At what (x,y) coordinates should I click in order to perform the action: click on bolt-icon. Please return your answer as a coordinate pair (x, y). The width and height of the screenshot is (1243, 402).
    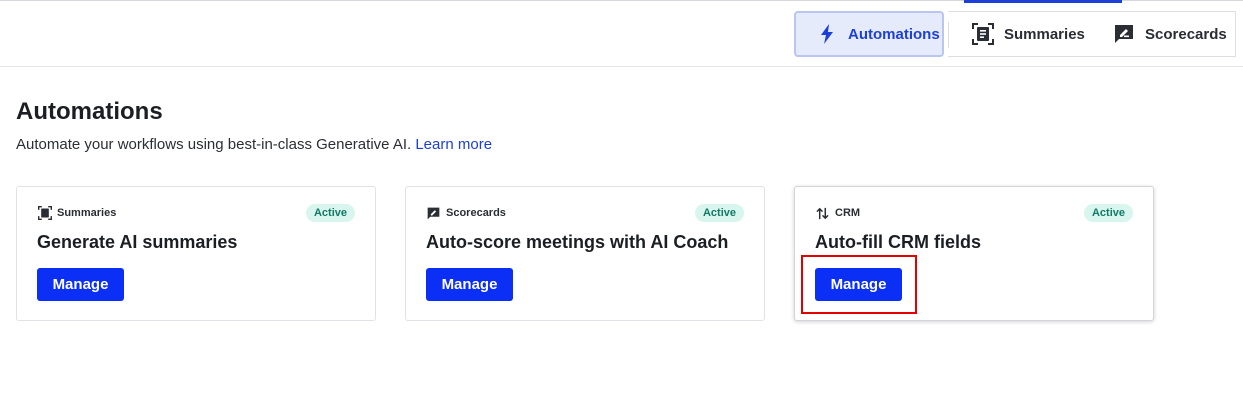
    Looking at the image, I should click on (827, 34).